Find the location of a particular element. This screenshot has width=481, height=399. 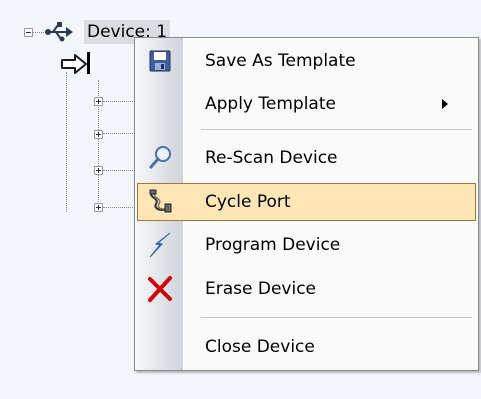

menu-item-label: Save As Template is located at coordinates (280, 61).